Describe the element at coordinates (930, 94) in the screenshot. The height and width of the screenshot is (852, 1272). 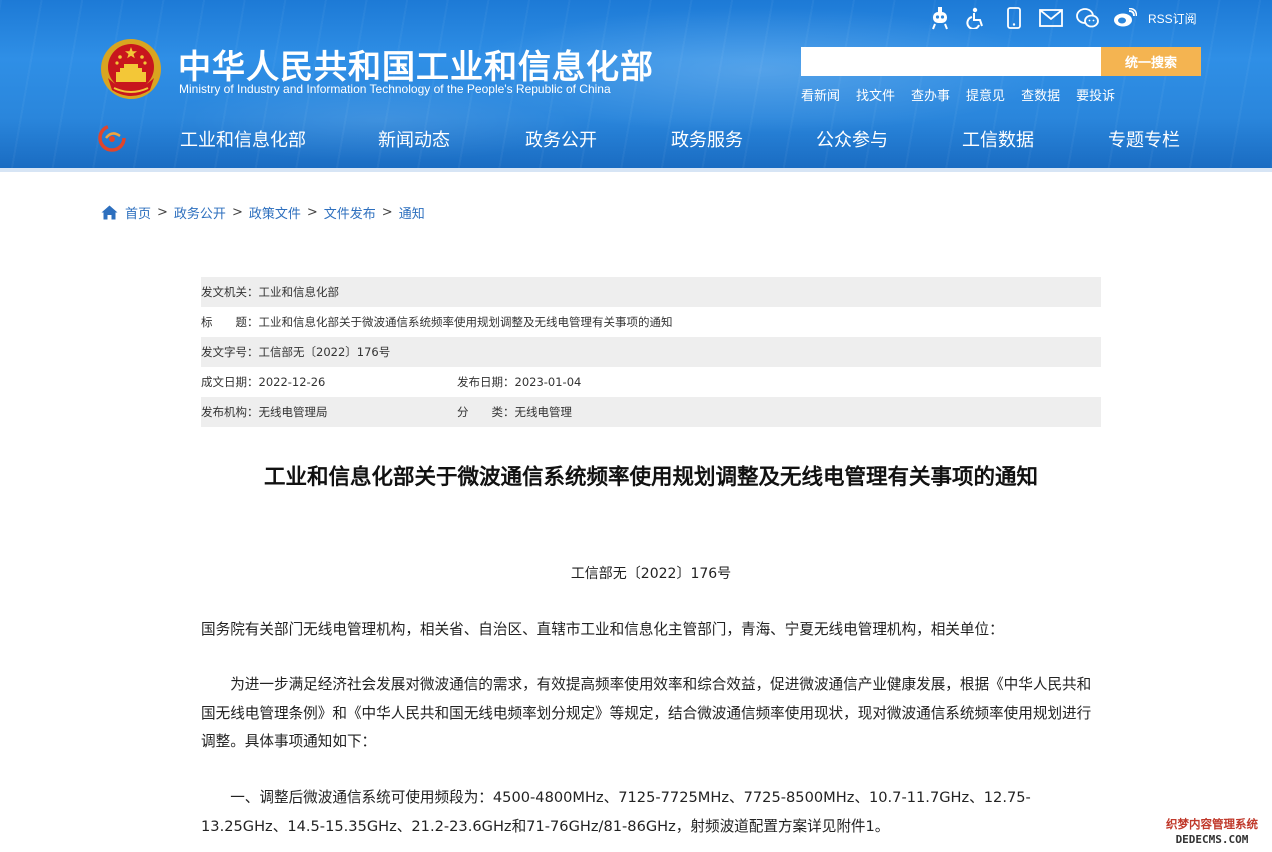
I see `quick-link-services: 查办事` at that location.